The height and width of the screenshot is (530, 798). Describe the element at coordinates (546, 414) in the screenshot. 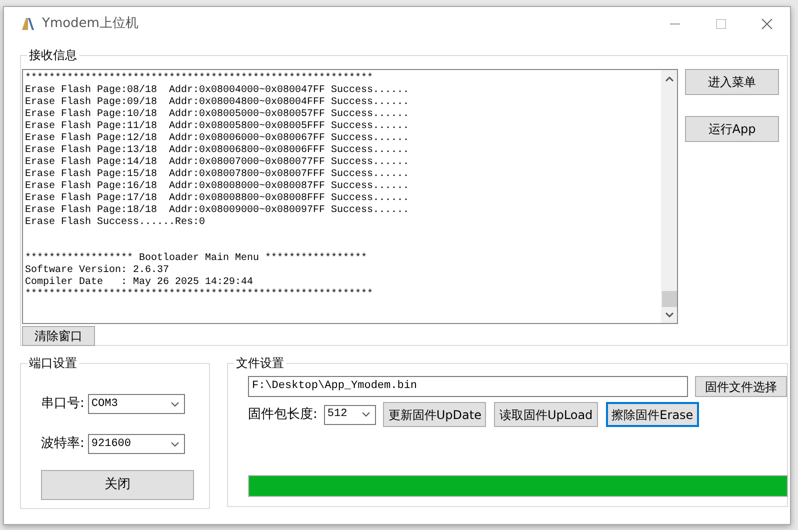

I see `upload-firmware-button: 读取固件UpLoad` at that location.